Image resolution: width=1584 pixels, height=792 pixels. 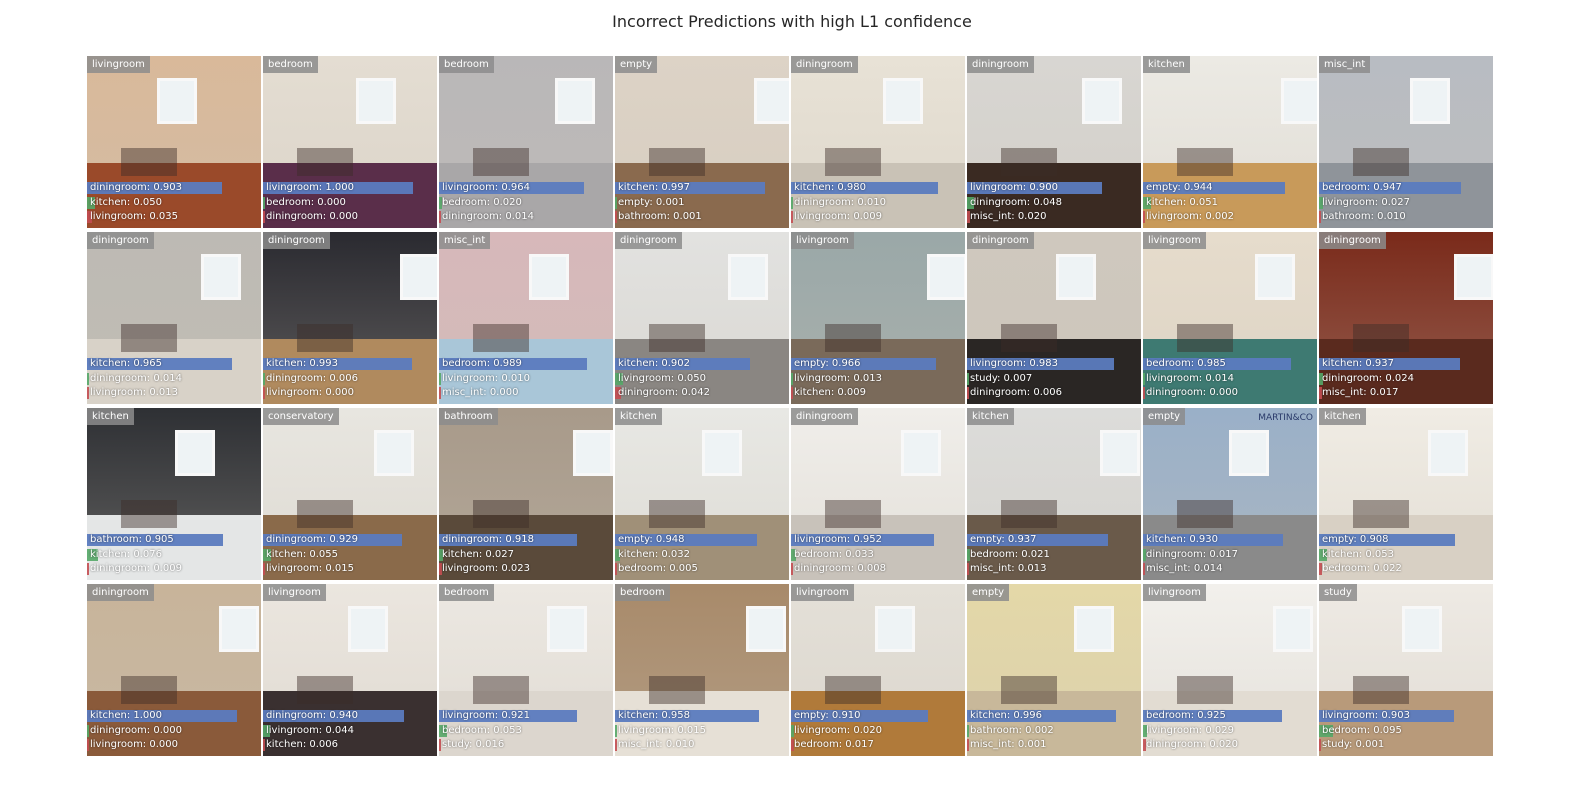 What do you see at coordinates (702, 393) in the screenshot?
I see `prediction-row: diningroom: 0.042` at bounding box center [702, 393].